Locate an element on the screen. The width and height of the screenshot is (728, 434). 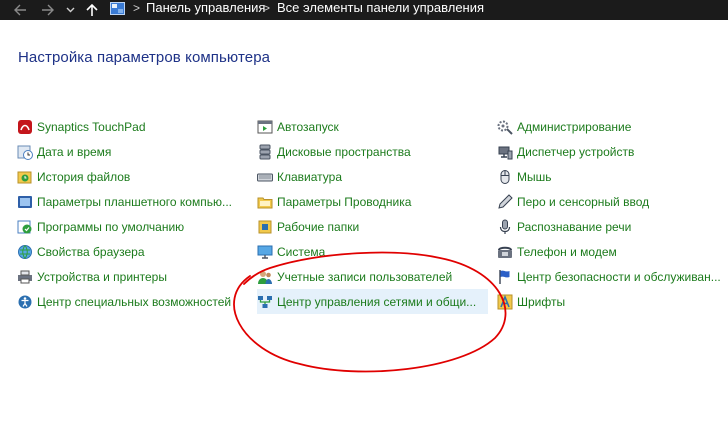
item-label: Мышь is located at coordinates (534, 176).